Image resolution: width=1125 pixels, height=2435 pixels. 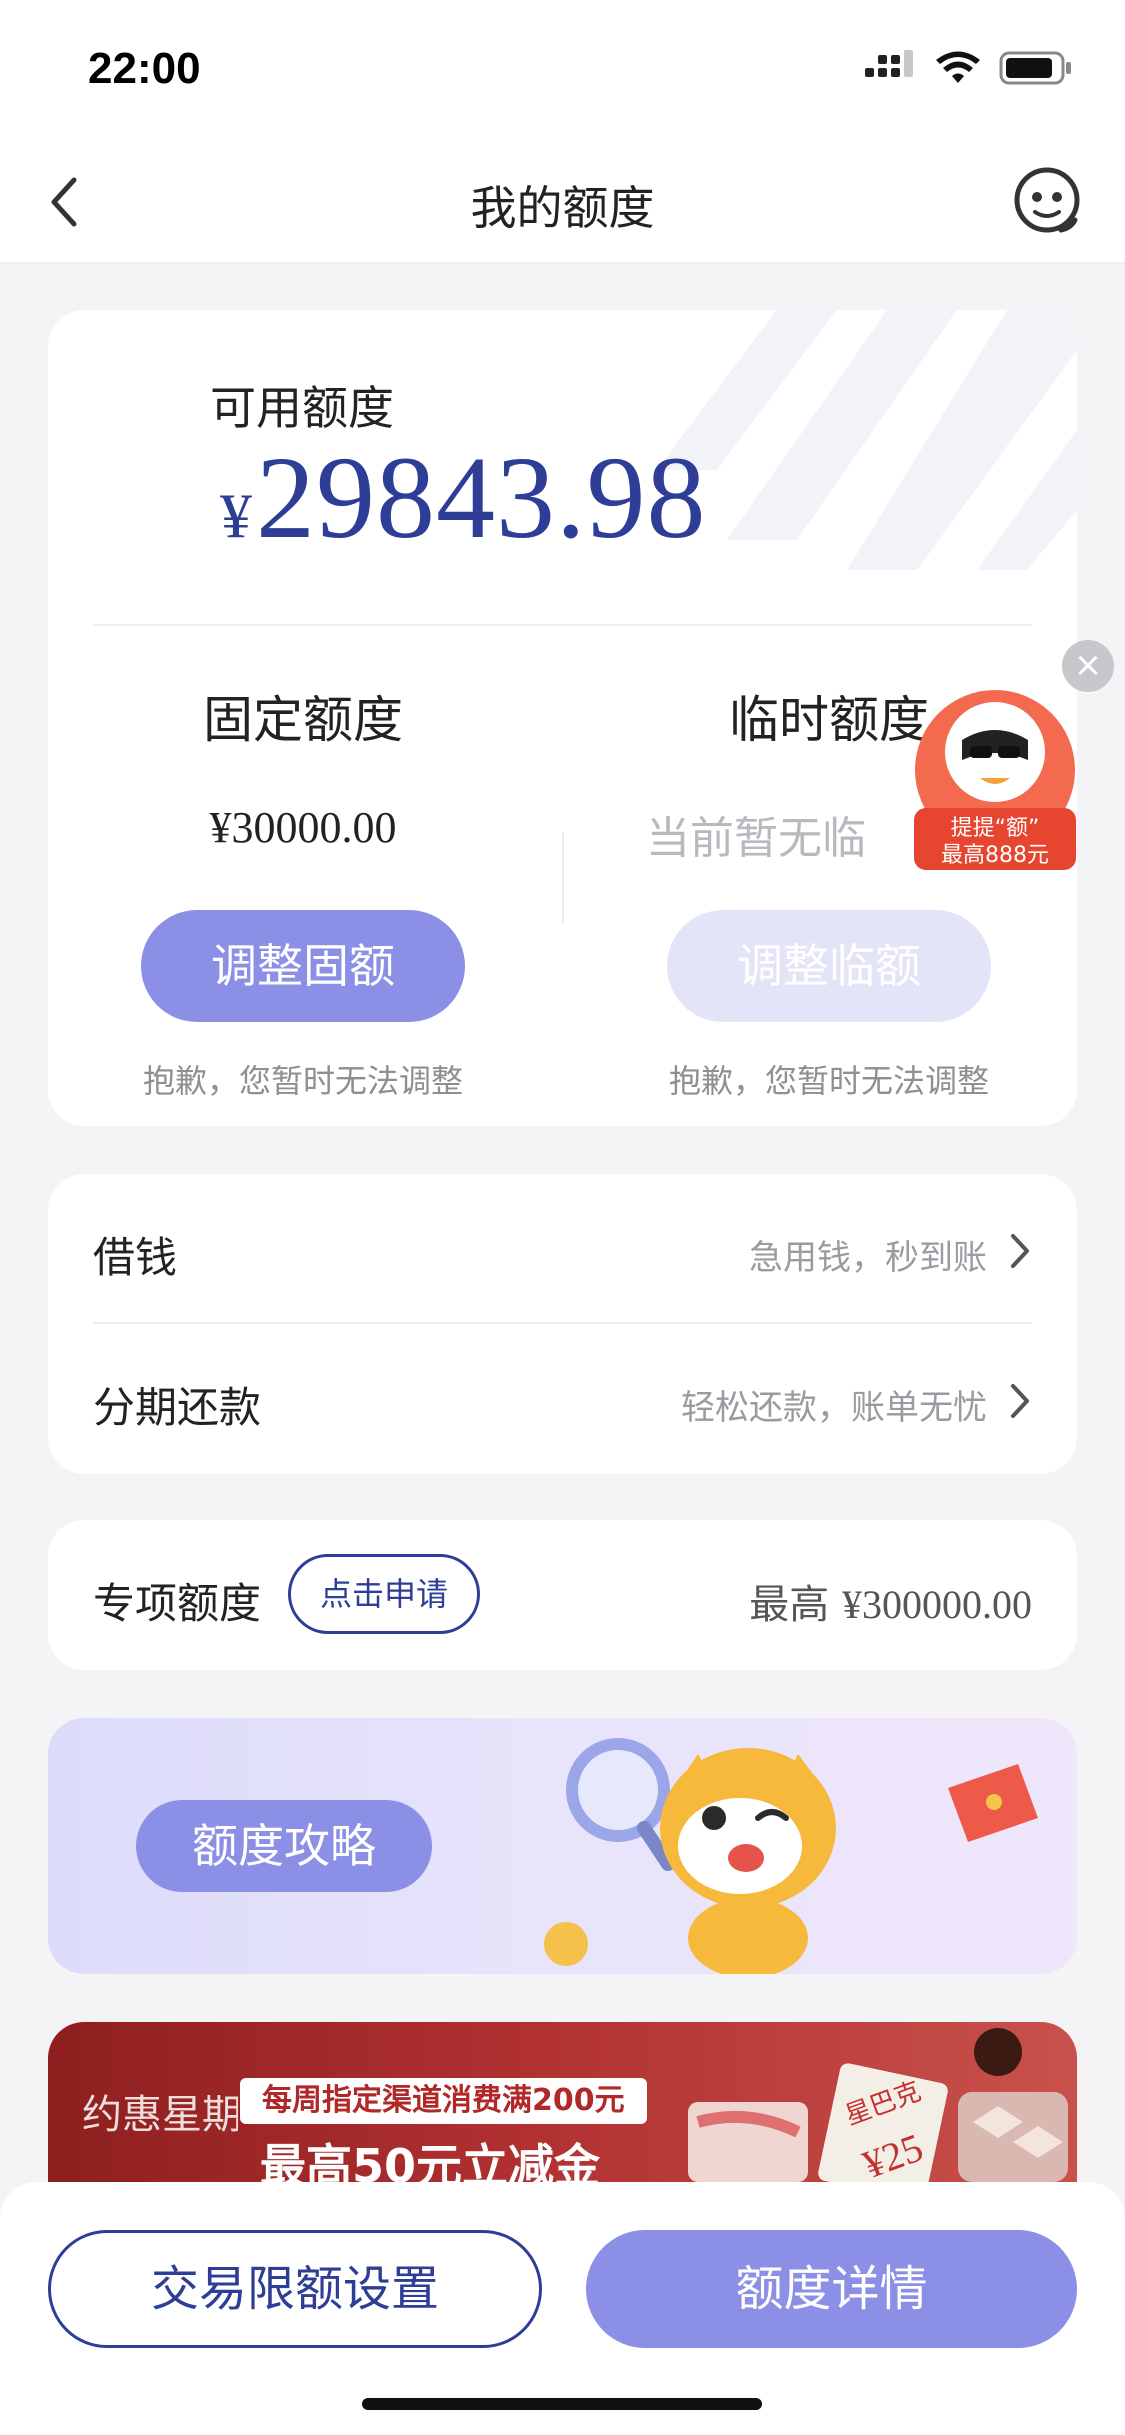 I want to click on vertical-divider, so click(x=563, y=878).